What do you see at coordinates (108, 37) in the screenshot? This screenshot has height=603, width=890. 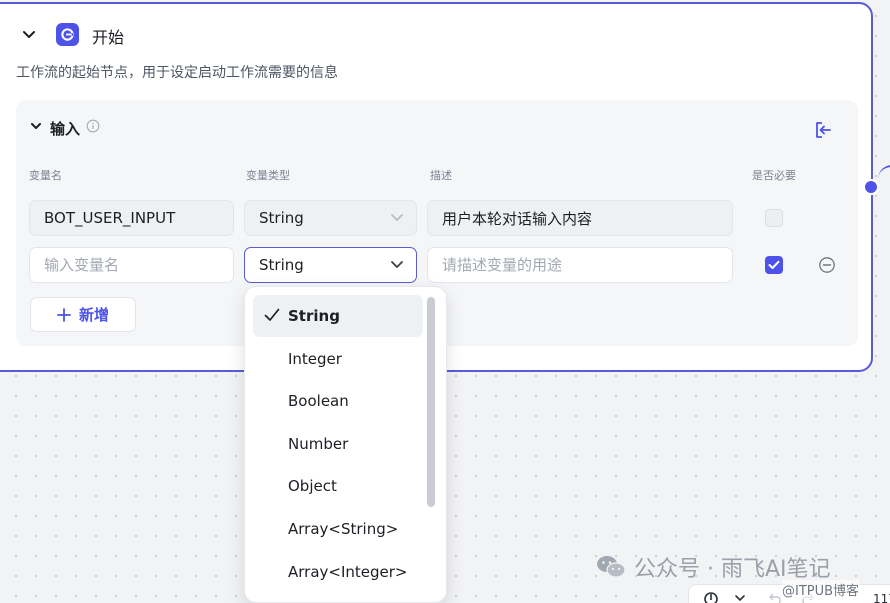 I see `node-title: 开始` at bounding box center [108, 37].